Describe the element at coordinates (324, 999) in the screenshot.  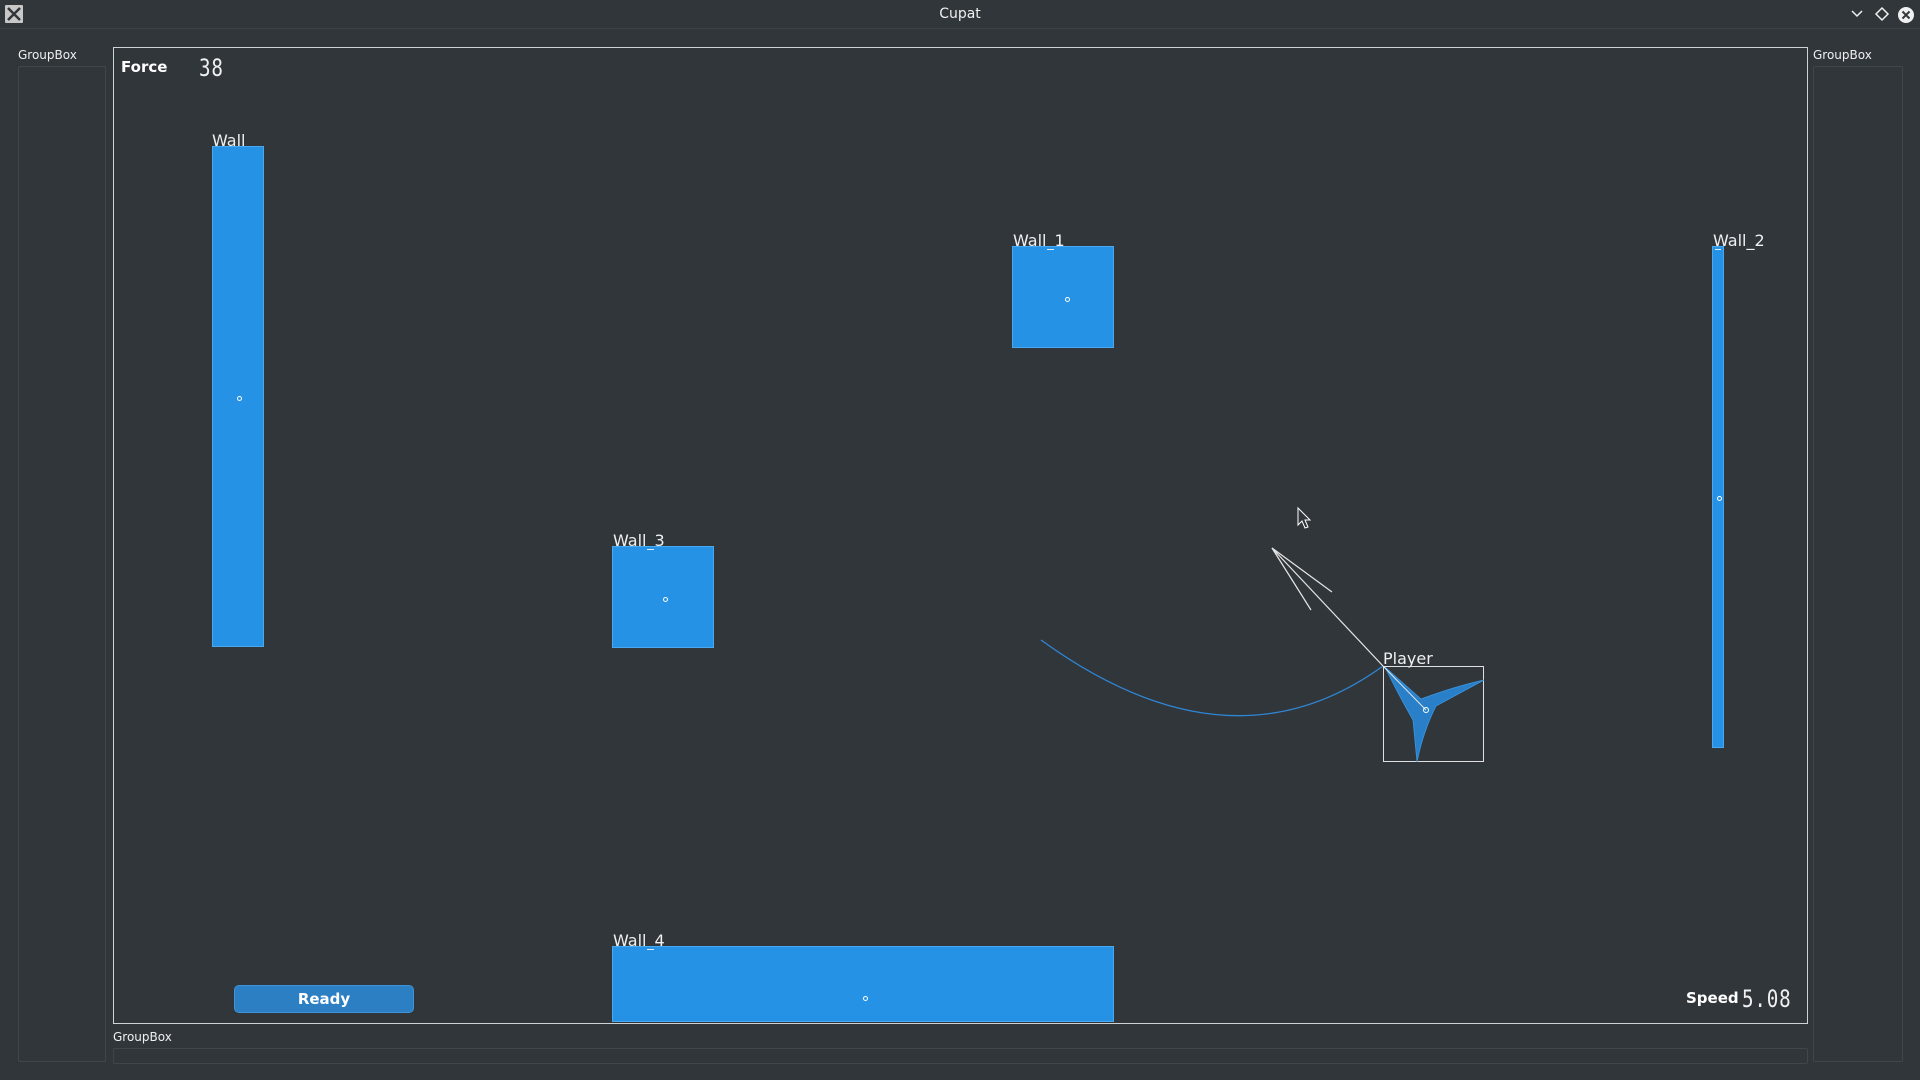
I see `ready-button: Ready` at that location.